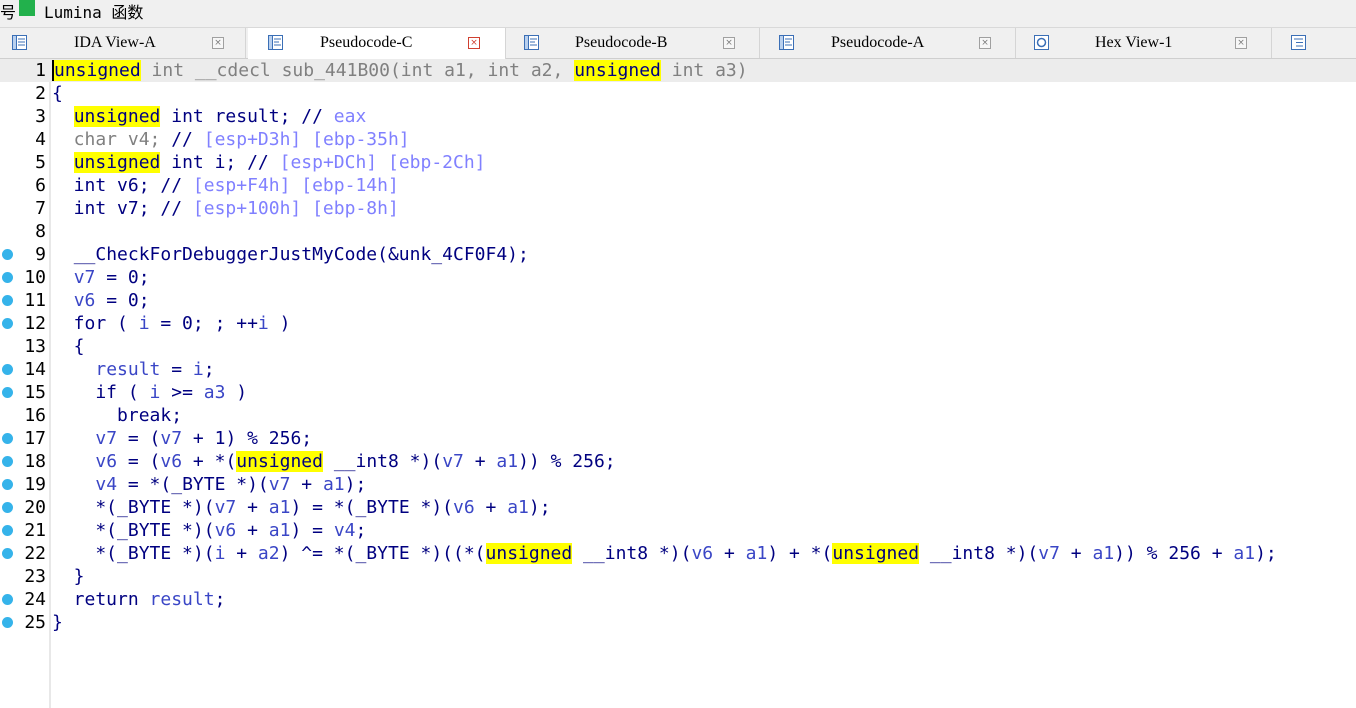 The width and height of the screenshot is (1356, 708). What do you see at coordinates (1314, 43) in the screenshot?
I see `tab-more-views` at bounding box center [1314, 43].